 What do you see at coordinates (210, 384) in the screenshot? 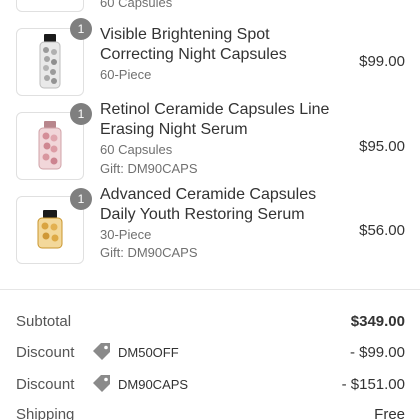
I see `discount-row: Discount DM90CAPS - $151.00` at bounding box center [210, 384].